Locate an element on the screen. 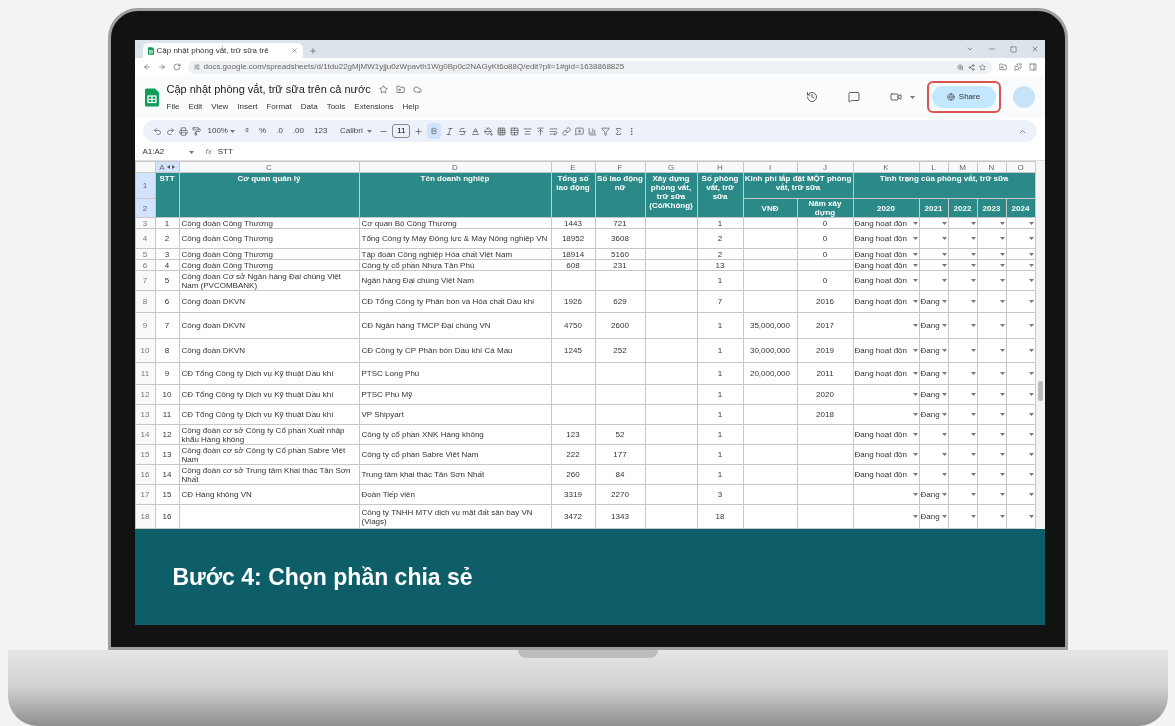 This screenshot has height=726, width=1175. address-bar: docs.google.com/spreadsheets/d/1tdu22gMjMW1yjju0zWpavth1Wg0Bp0c2NAGyKt6o88Q/edit?pli=1#gid=1638868825 is located at coordinates (589, 67).